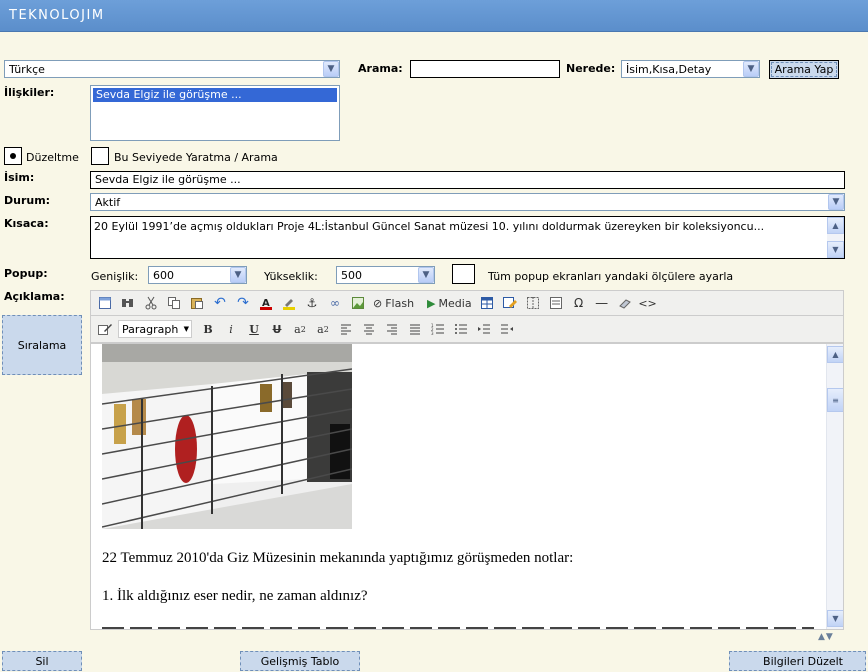  What do you see at coordinates (461, 329) in the screenshot?
I see `bullet-list-icon` at bounding box center [461, 329].